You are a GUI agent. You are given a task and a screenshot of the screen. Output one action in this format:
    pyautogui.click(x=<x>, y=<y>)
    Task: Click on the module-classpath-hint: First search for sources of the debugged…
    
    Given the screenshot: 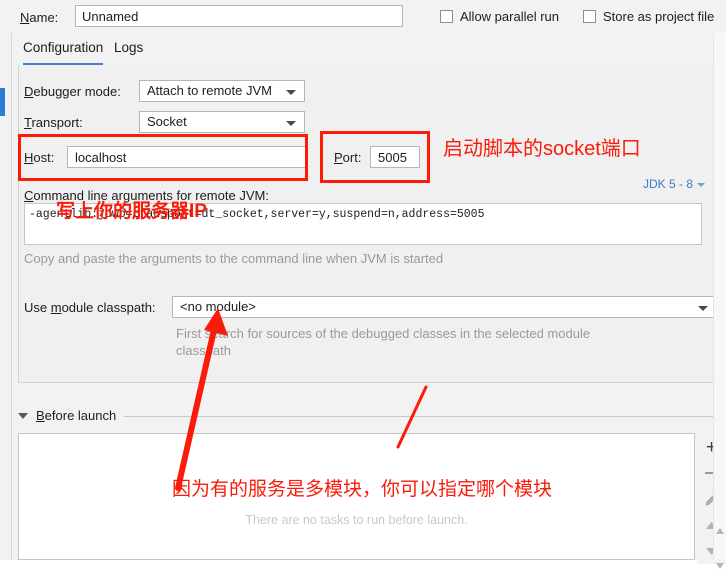 What is the action you would take?
    pyautogui.click(x=383, y=342)
    